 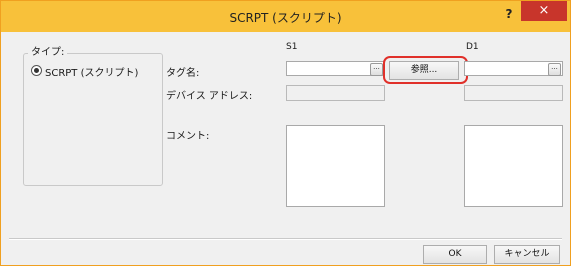 I want to click on window-title: SCRPT (スクリプト), so click(x=285, y=18).